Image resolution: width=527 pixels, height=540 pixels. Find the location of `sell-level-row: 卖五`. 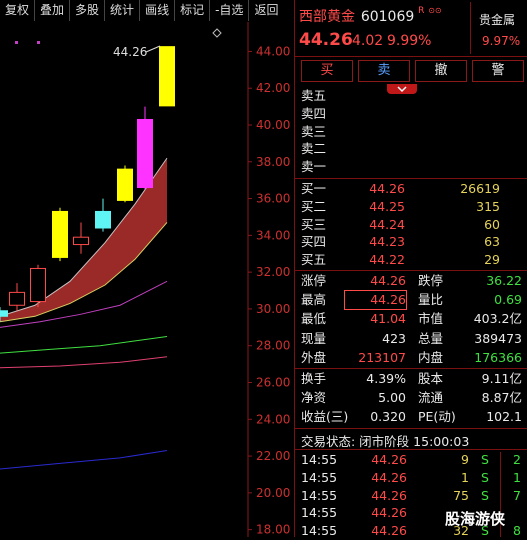

sell-level-row: 卖五 is located at coordinates (411, 96).